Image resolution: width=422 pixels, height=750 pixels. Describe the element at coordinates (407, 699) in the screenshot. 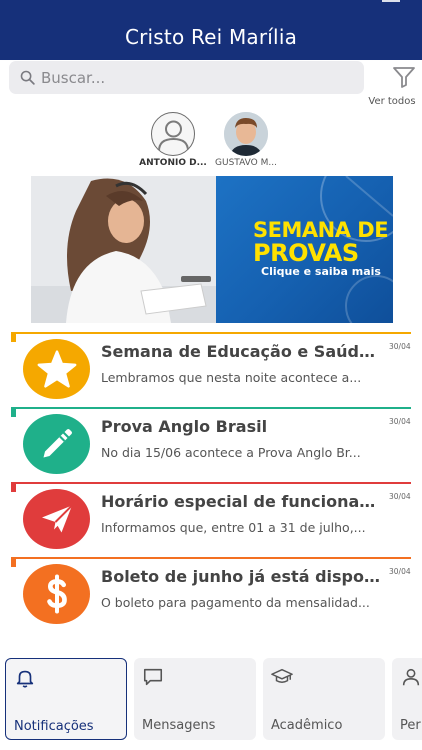

I see `tab-perfil: Per` at that location.